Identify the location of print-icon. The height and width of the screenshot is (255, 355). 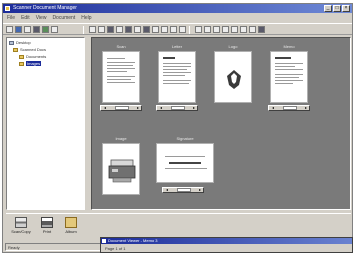
(45, 29).